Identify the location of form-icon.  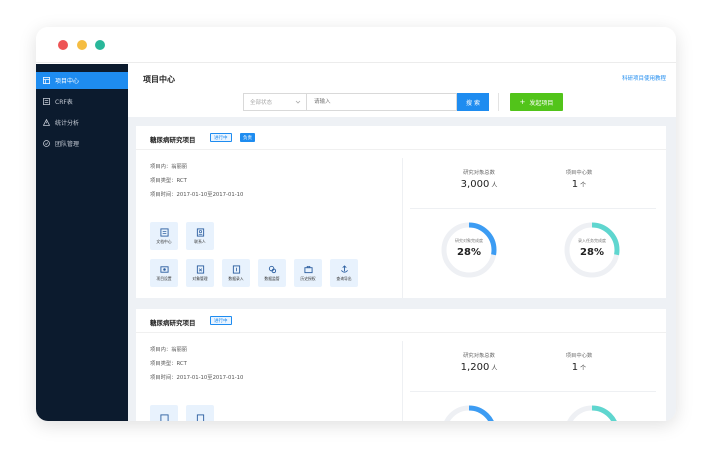
(46, 101).